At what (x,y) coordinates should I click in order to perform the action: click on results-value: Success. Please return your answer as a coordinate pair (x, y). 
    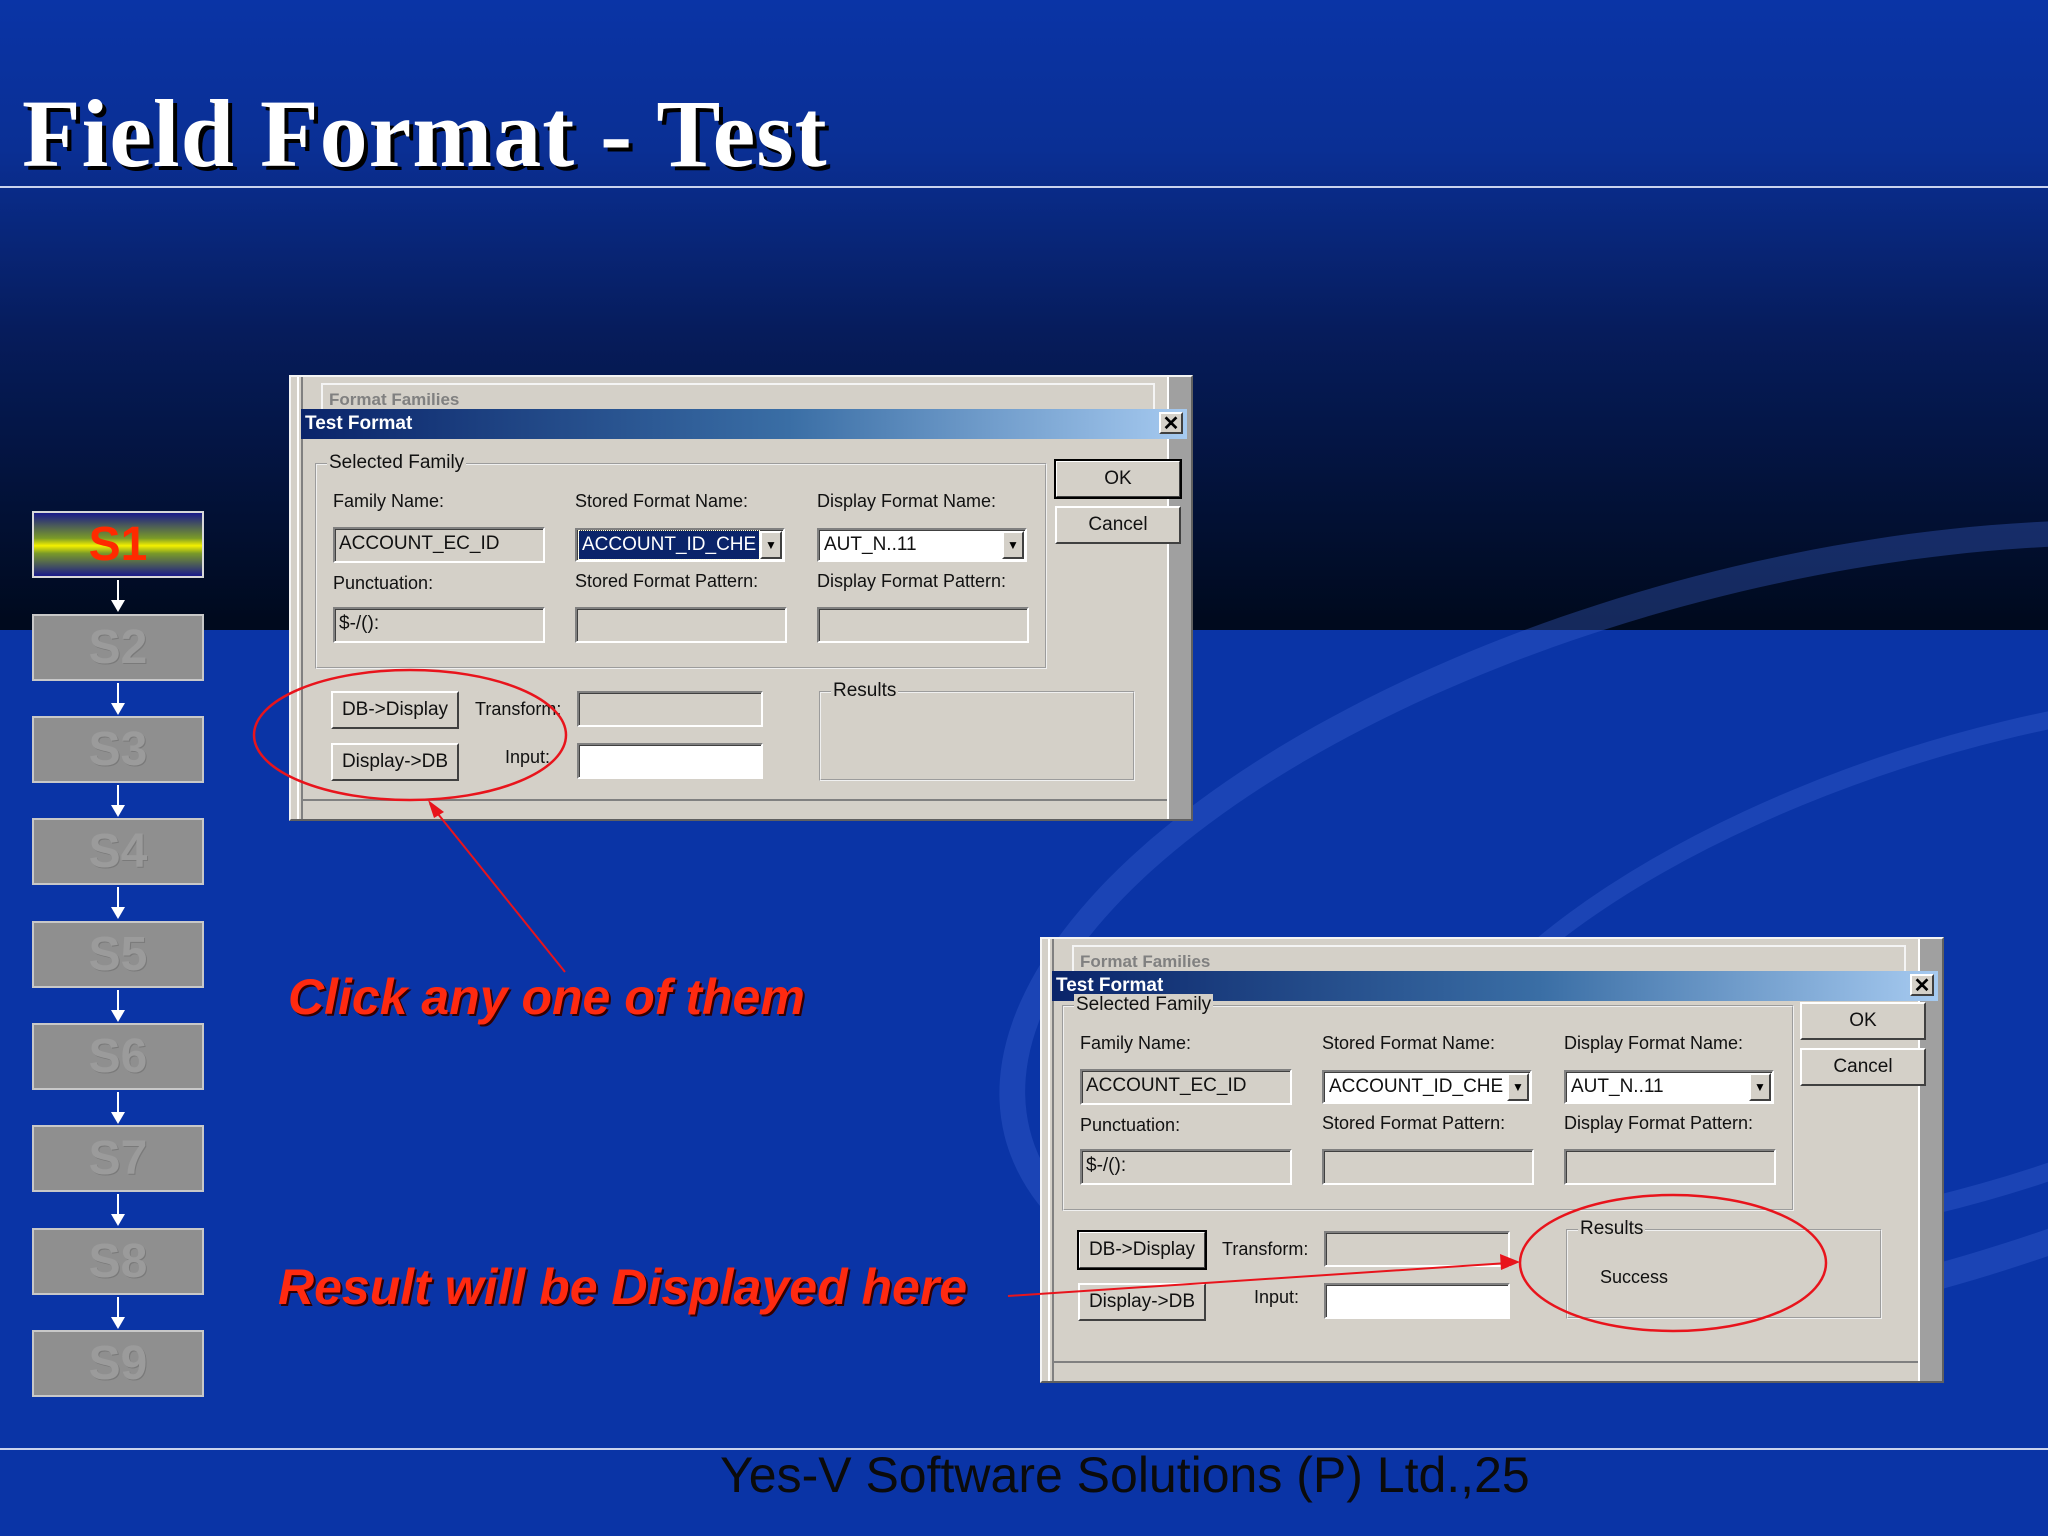
    Looking at the image, I should click on (1634, 1277).